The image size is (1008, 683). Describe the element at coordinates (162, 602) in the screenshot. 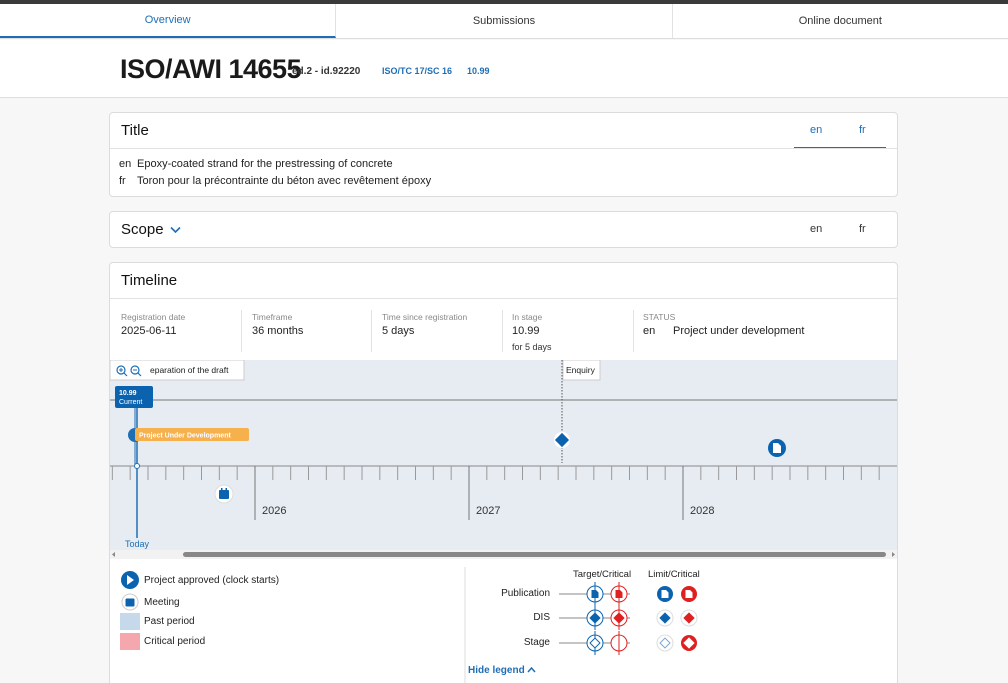

I see `legend-meeting: Meeting` at that location.